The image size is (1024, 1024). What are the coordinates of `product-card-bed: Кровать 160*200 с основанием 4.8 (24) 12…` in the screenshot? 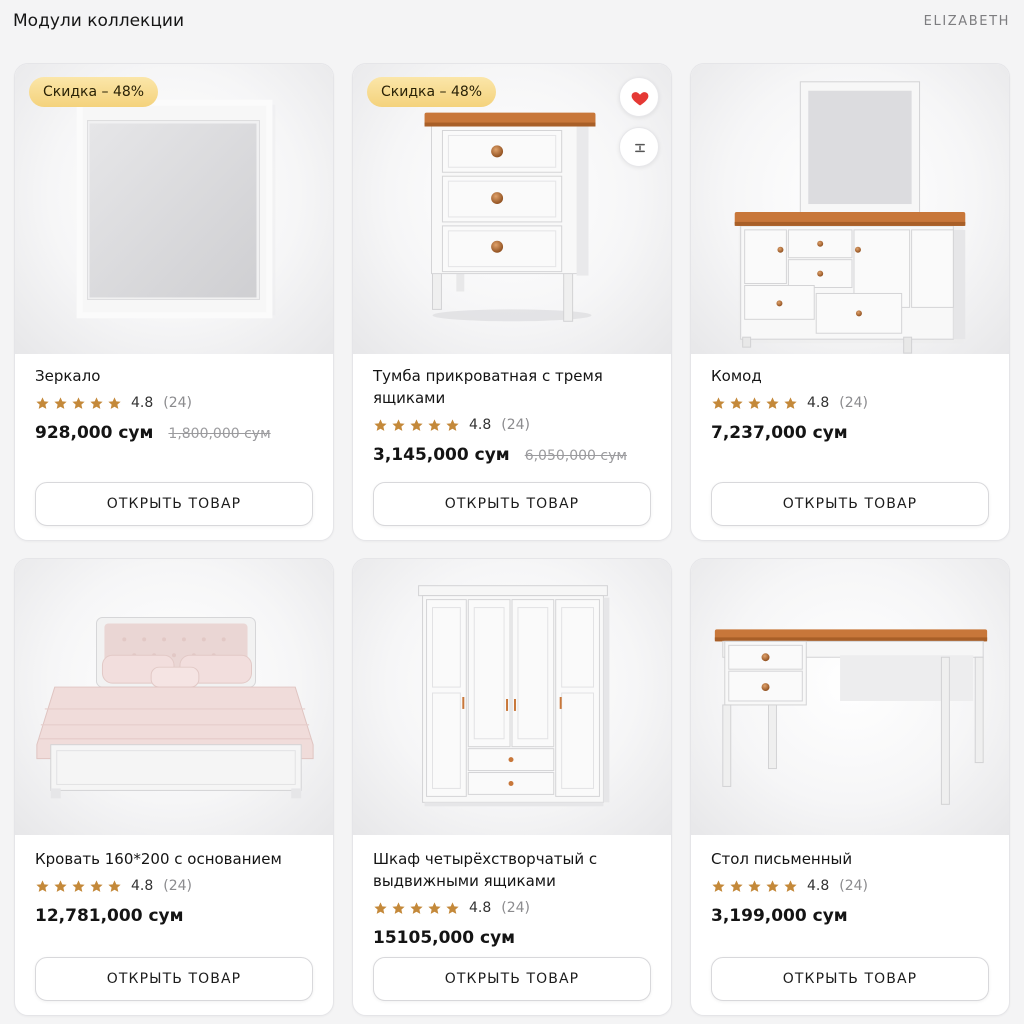 It's located at (174, 787).